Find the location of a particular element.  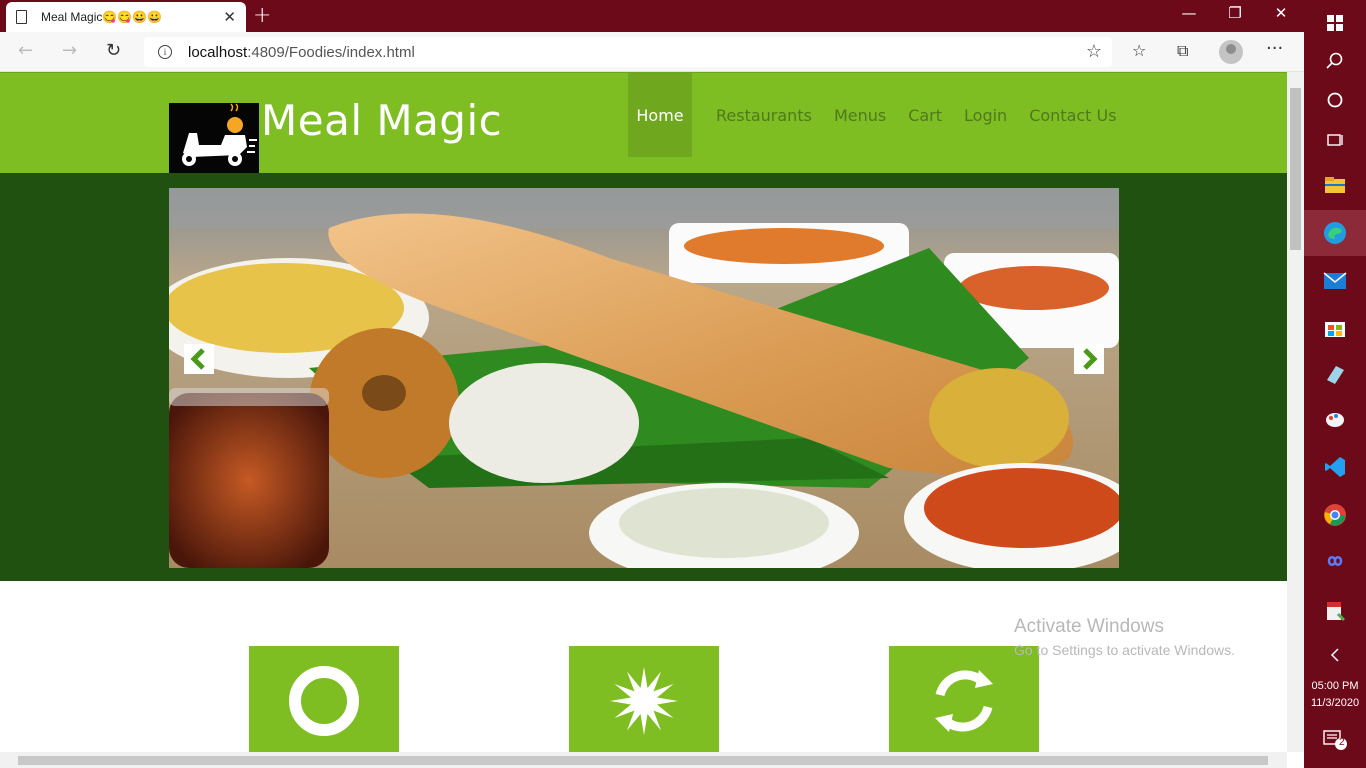

chevron-right-icon is located at coordinates (1090, 359).